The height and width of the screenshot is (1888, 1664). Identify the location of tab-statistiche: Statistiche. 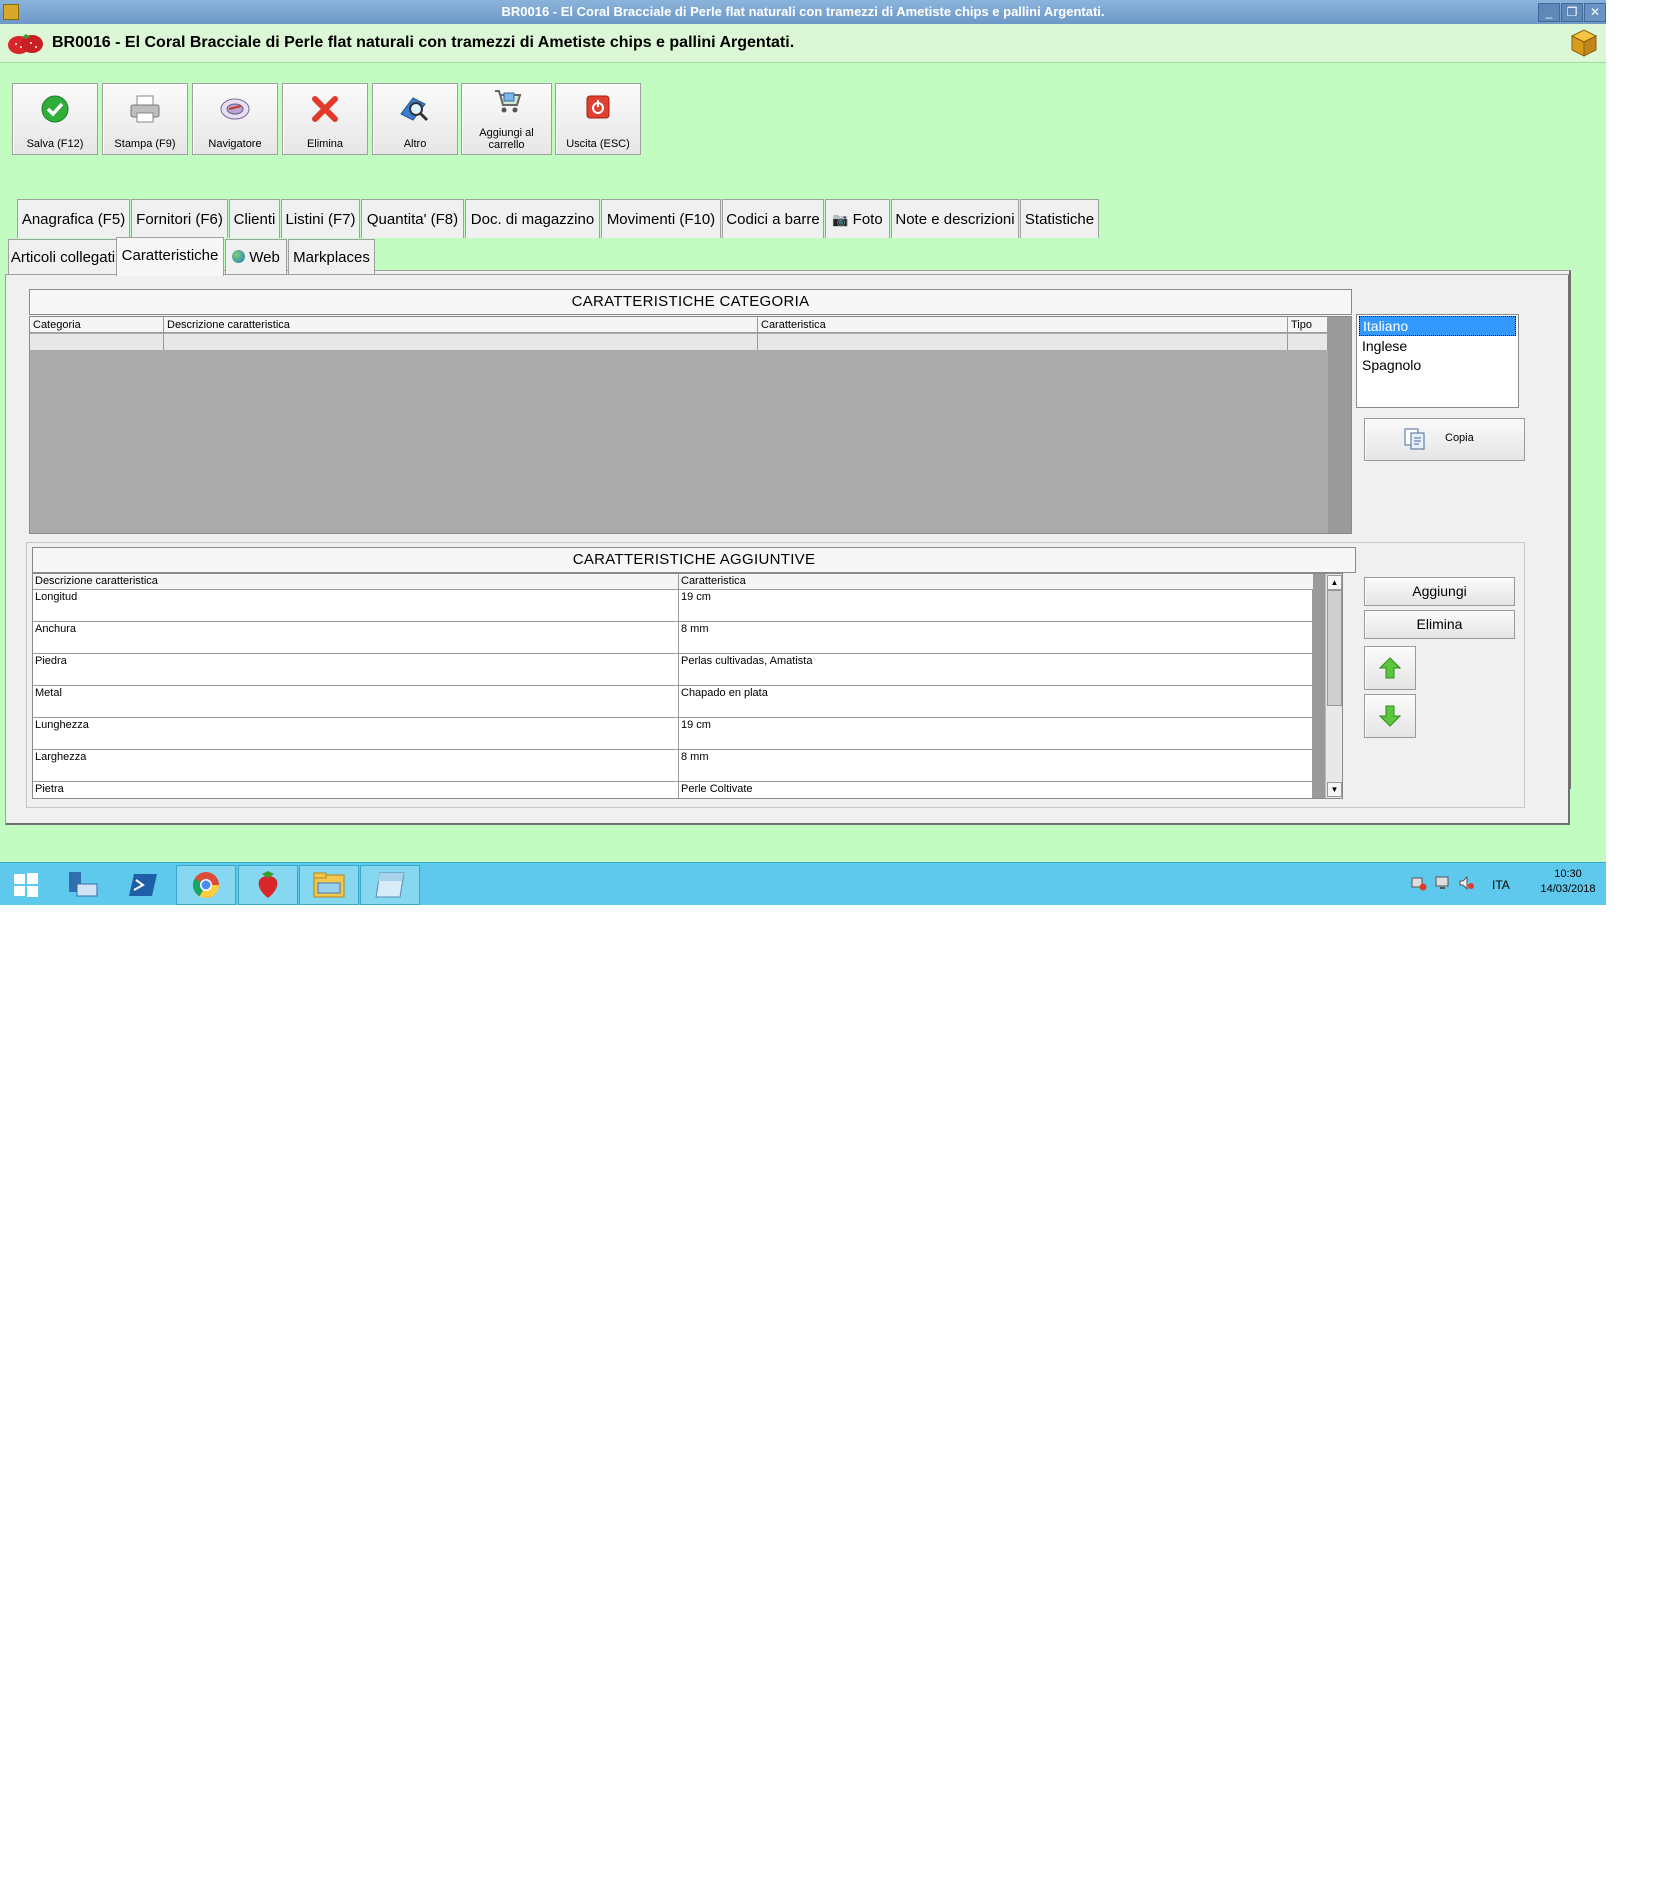
(1059, 218).